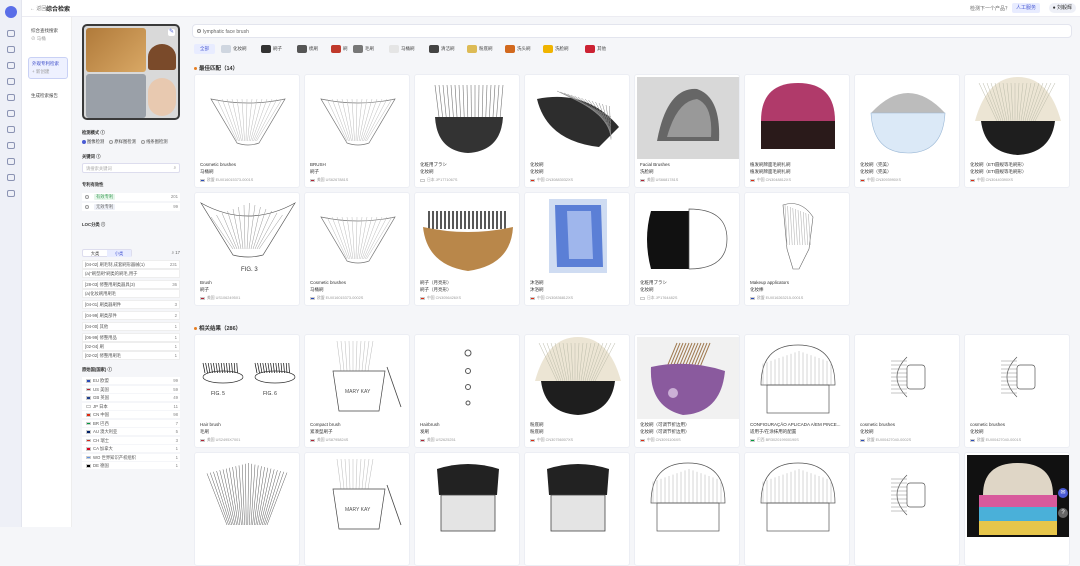 The width and height of the screenshot is (1080, 566). I want to click on result-card: cosmetic brushes化妆刷欧盟 EUI00427040-0001S, so click(1017, 391).